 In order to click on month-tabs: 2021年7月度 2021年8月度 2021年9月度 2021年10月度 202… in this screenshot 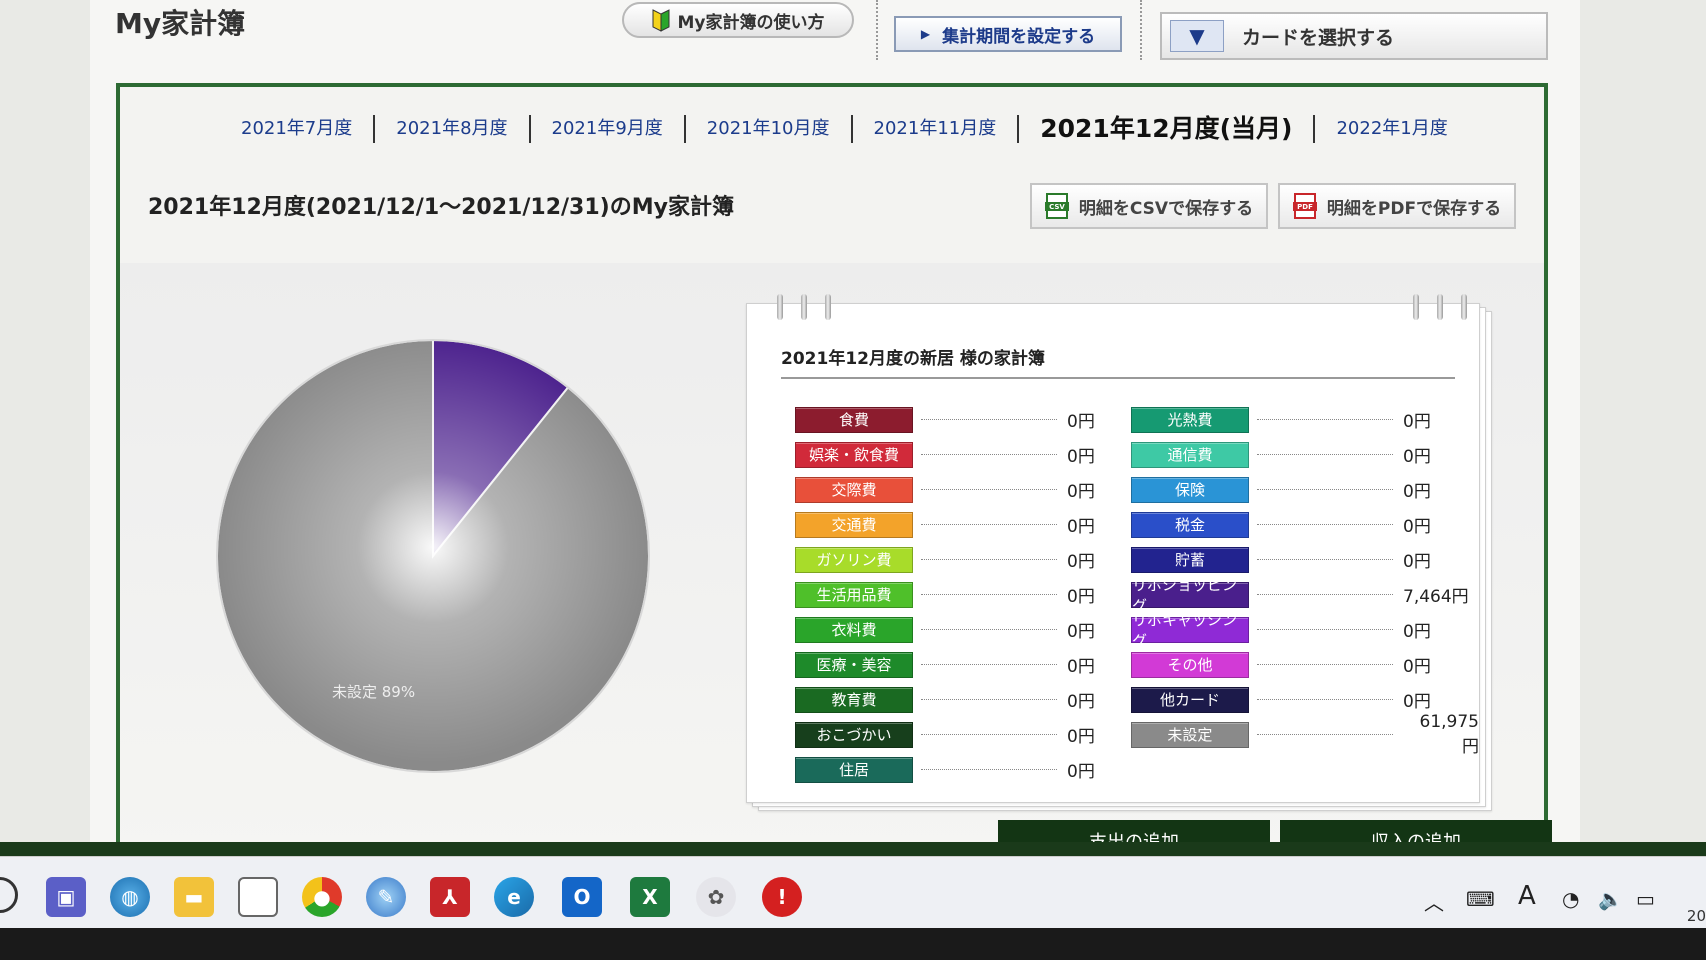, I will do `click(844, 129)`.